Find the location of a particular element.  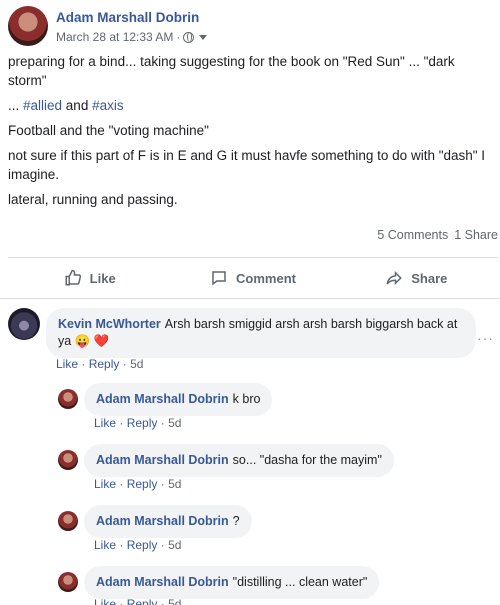

comment-button: Comment is located at coordinates (252, 278).